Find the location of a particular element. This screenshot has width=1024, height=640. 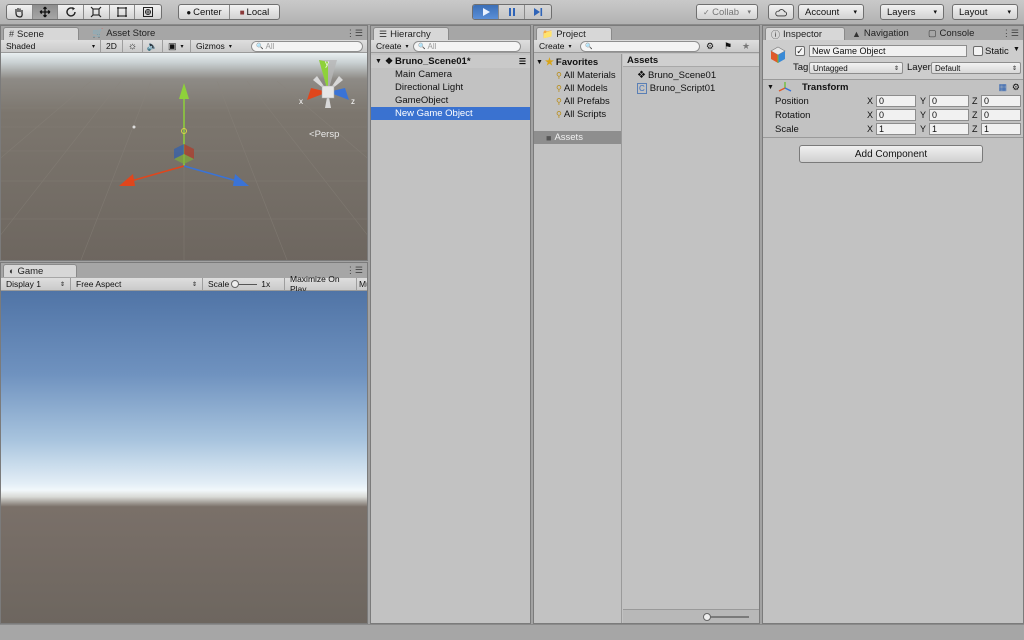

transform-tool-button is located at coordinates (148, 12).